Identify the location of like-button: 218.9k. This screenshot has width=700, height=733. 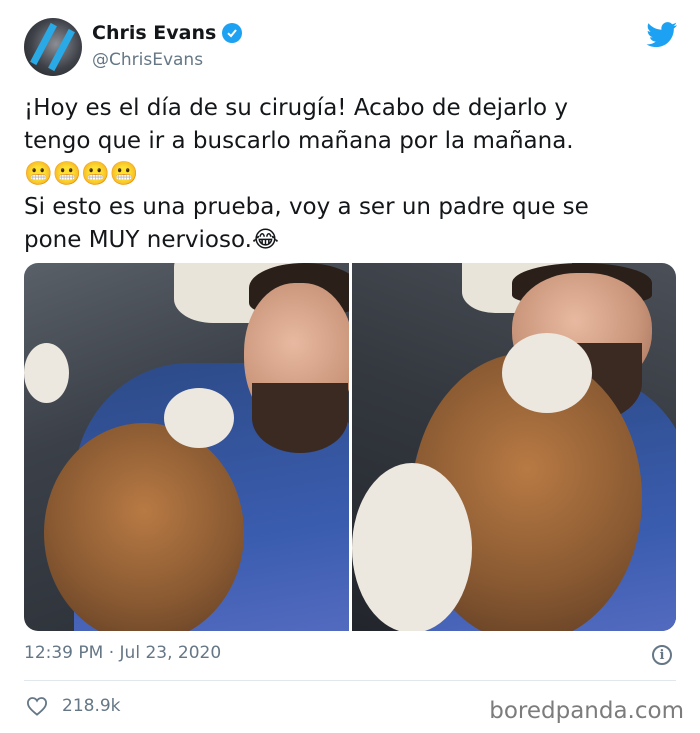
(73, 706).